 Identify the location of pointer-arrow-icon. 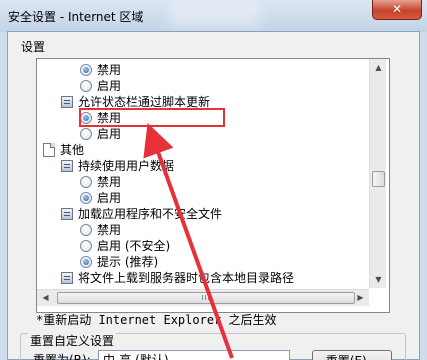
(188, 240).